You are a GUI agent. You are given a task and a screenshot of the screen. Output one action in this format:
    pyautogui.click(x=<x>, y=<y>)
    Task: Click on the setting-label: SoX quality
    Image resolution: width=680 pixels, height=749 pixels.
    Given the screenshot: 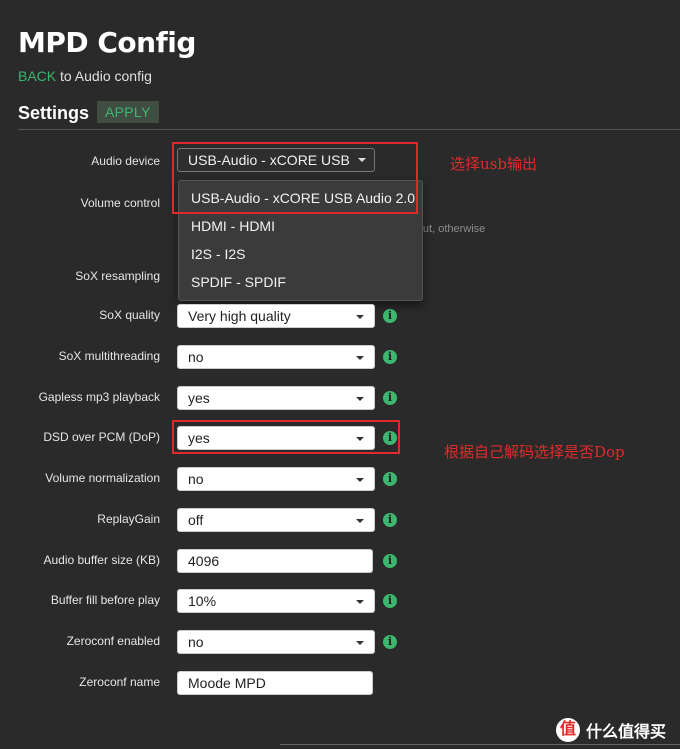 What is the action you would take?
    pyautogui.click(x=129, y=315)
    